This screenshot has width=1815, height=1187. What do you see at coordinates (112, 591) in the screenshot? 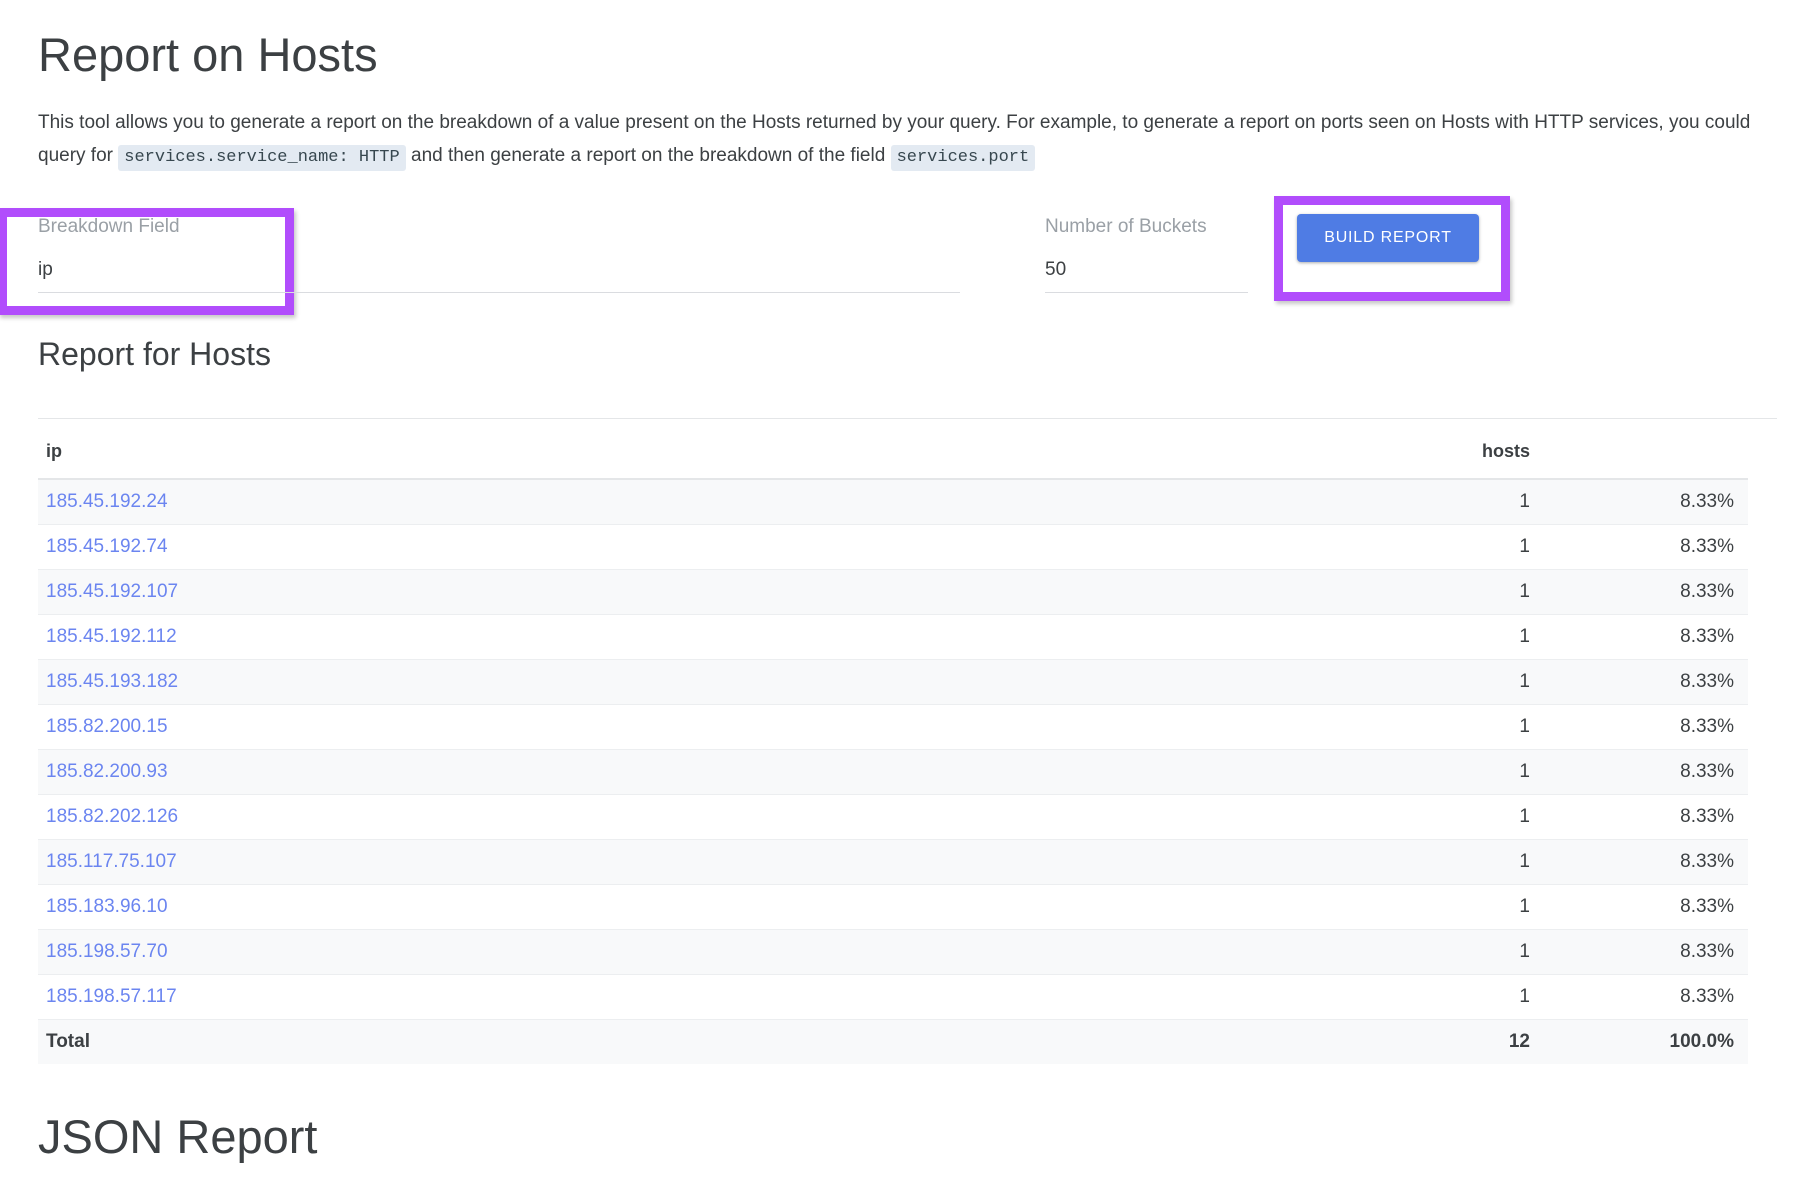
I see `ip-link: 185.45.192.107` at bounding box center [112, 591].